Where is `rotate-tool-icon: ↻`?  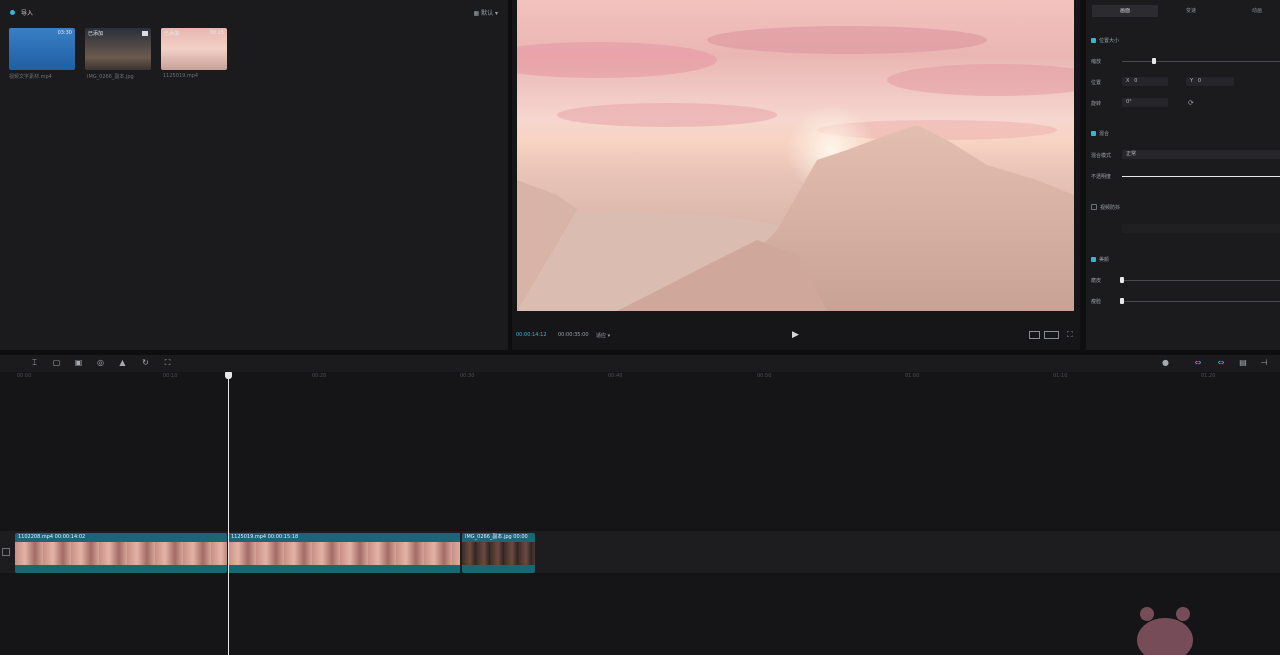
rotate-tool-icon: ↻ is located at coordinates (145, 362).